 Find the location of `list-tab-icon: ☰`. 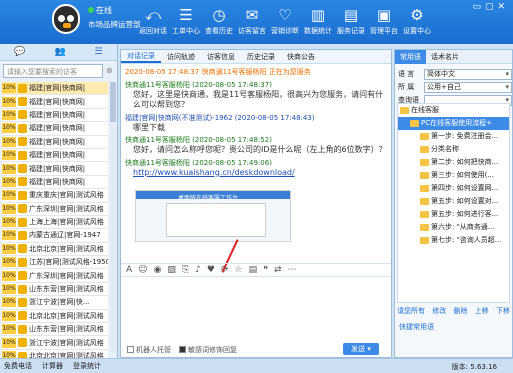

list-tab-icon: ☰ is located at coordinates (99, 52).